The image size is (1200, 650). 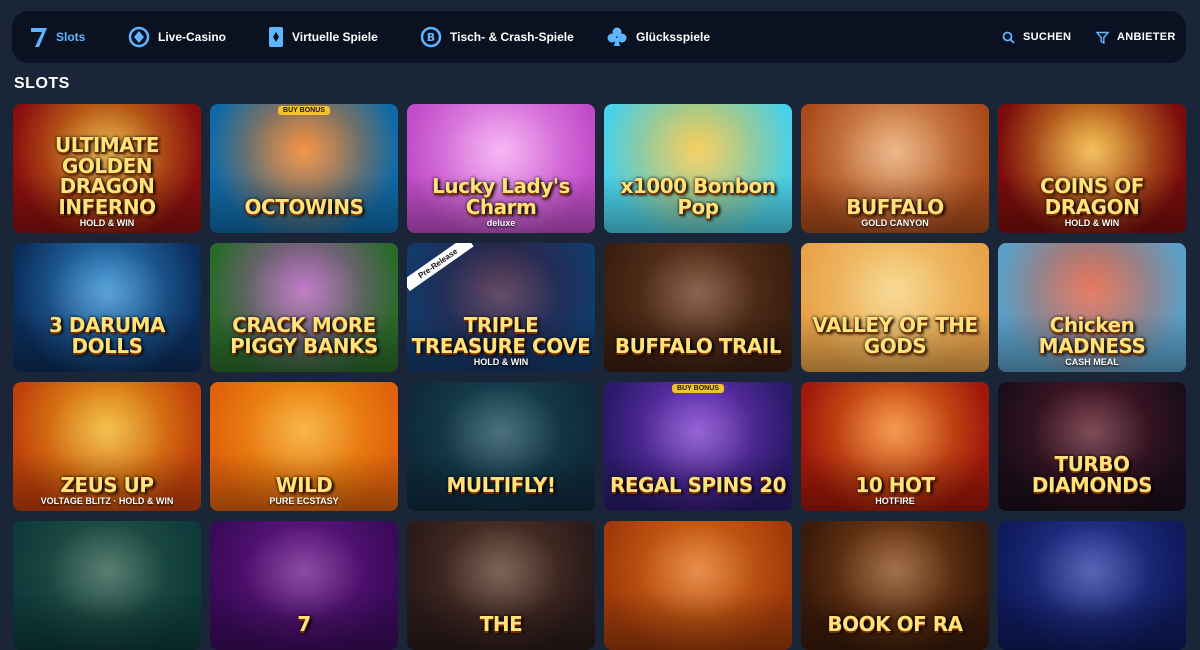 I want to click on game-tile: 10 HOT HOTFIRE, so click(x=895, y=446).